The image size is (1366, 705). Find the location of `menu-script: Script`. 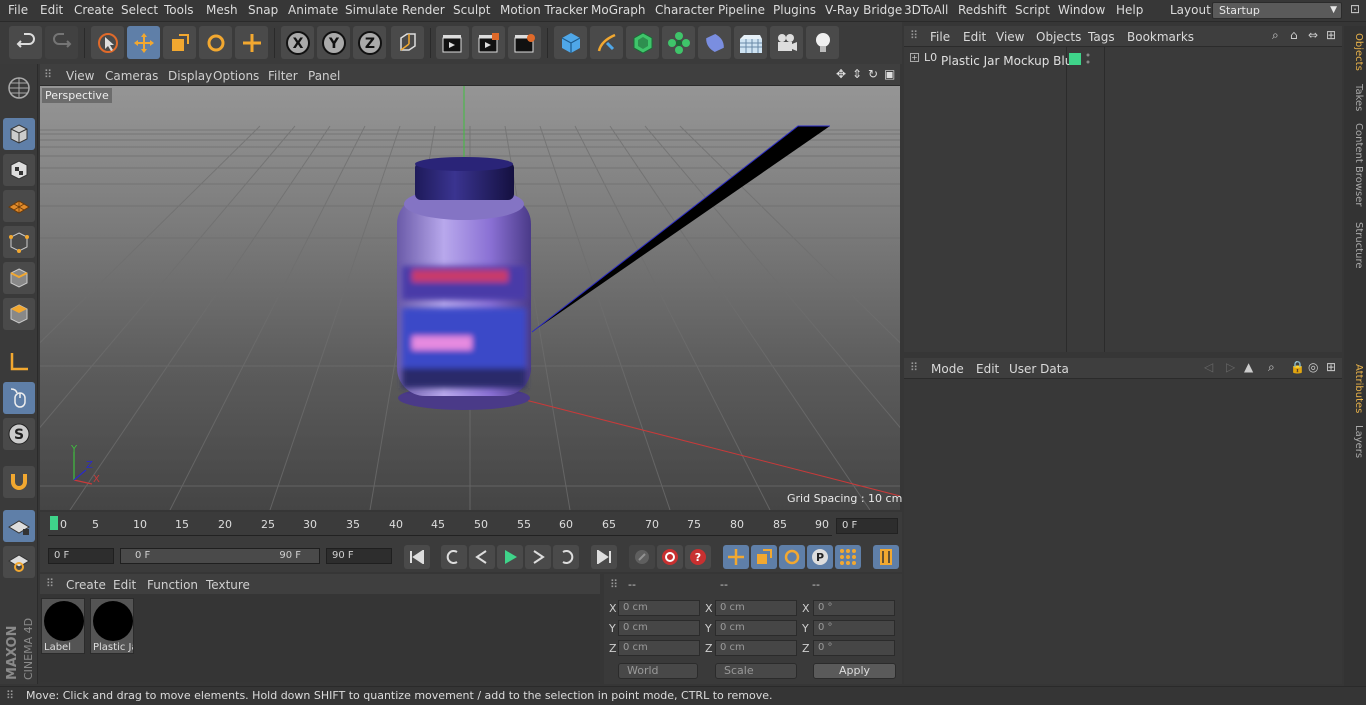

menu-script: Script is located at coordinates (1032, 10).